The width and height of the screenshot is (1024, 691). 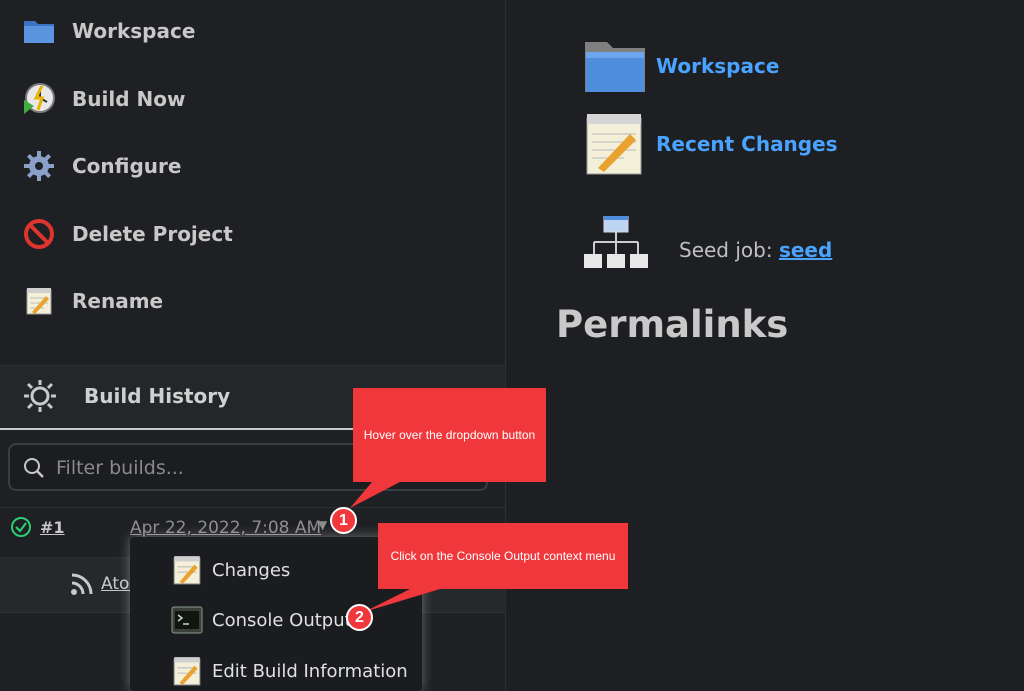 I want to click on main-link-workspace: Workspace, so click(x=681, y=66).